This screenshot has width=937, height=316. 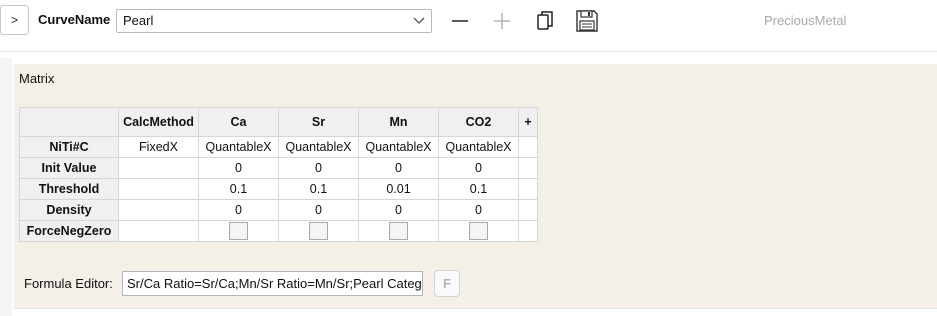 What do you see at coordinates (138, 20) in the screenshot?
I see `curve-name-value: Pearl` at bounding box center [138, 20].